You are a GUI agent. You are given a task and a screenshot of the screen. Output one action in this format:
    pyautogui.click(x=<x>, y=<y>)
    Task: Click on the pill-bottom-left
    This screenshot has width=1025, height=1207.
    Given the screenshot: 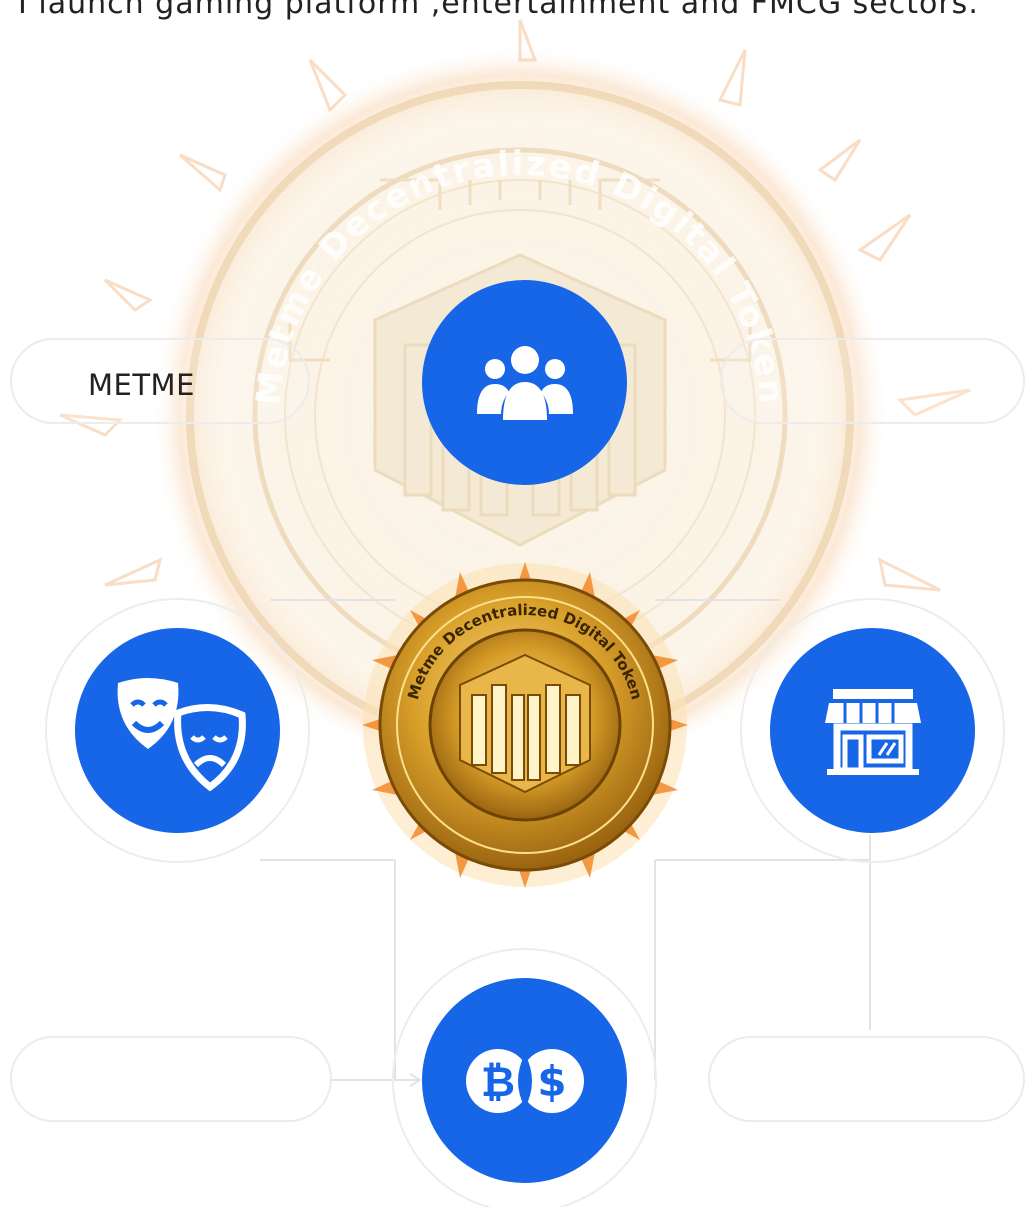 What is the action you would take?
    pyautogui.click(x=171, y=1079)
    